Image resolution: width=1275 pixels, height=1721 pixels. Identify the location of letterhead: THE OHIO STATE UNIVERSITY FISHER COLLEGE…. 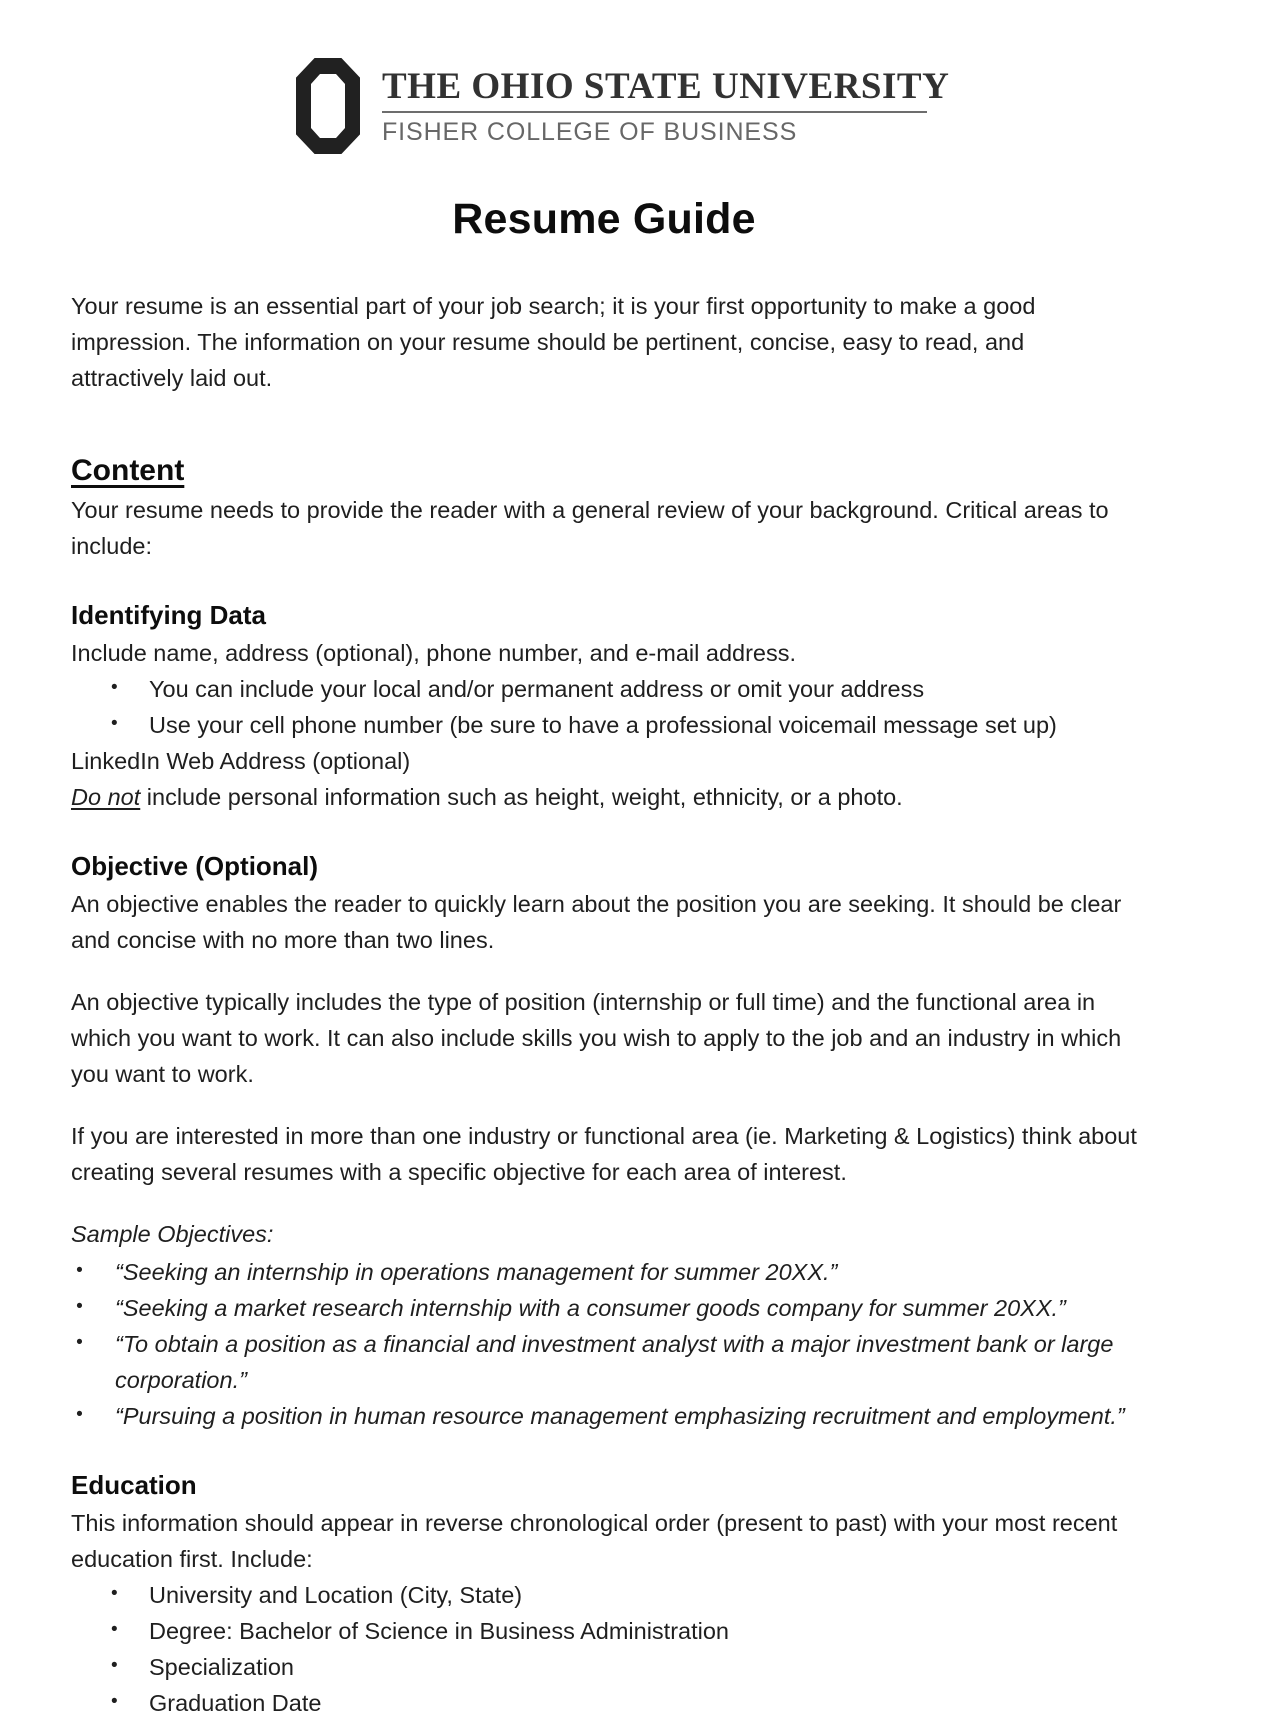
(622, 106).